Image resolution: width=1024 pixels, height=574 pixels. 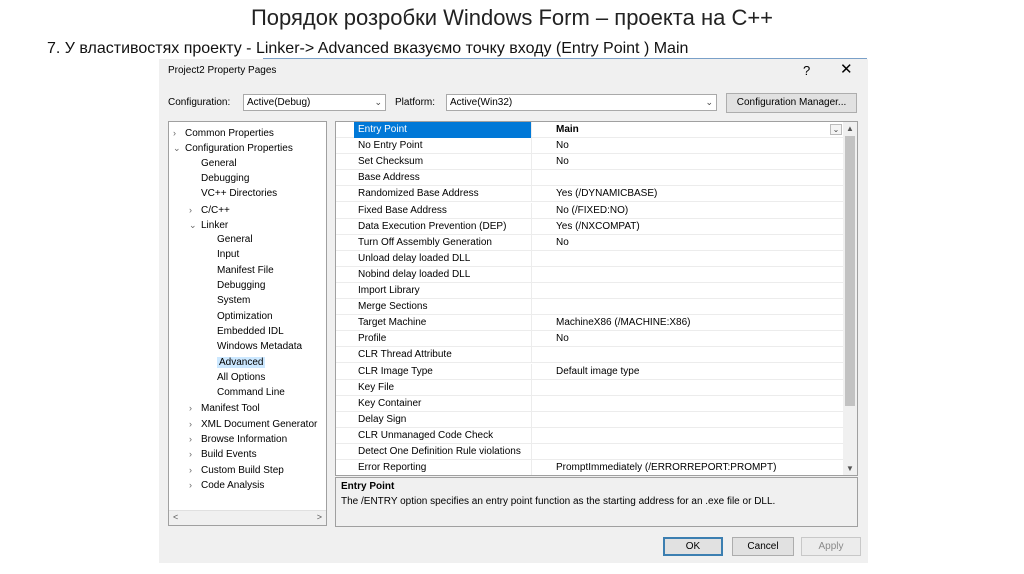 What do you see at coordinates (223, 454) in the screenshot?
I see `tree-item: › Build Events` at bounding box center [223, 454].